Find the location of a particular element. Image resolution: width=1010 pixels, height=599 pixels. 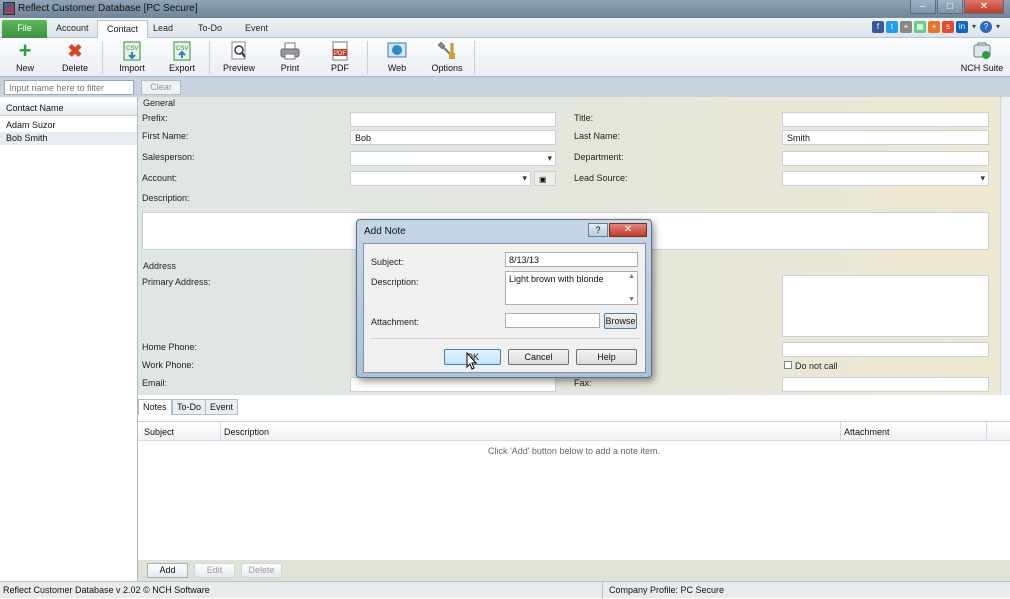

edit-note-button: Edit is located at coordinates (214, 570).